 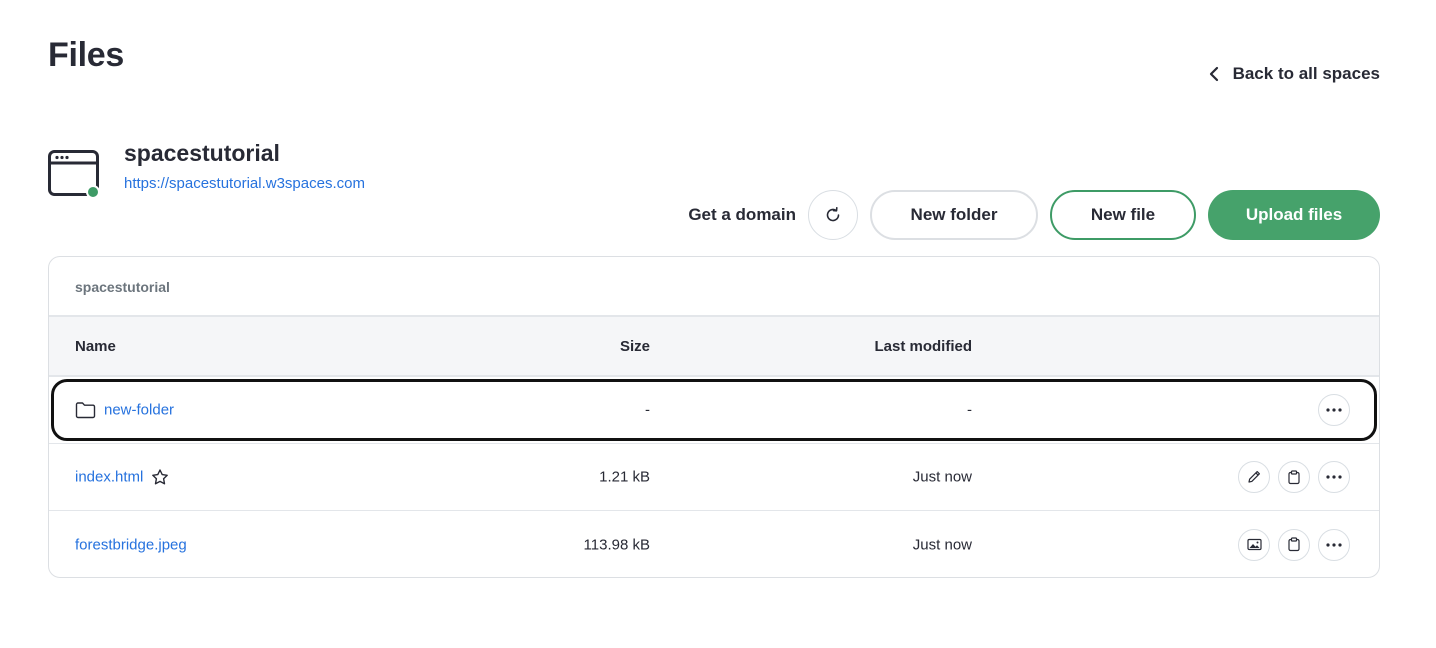 What do you see at coordinates (1213, 74) in the screenshot?
I see `chevron-left-icon` at bounding box center [1213, 74].